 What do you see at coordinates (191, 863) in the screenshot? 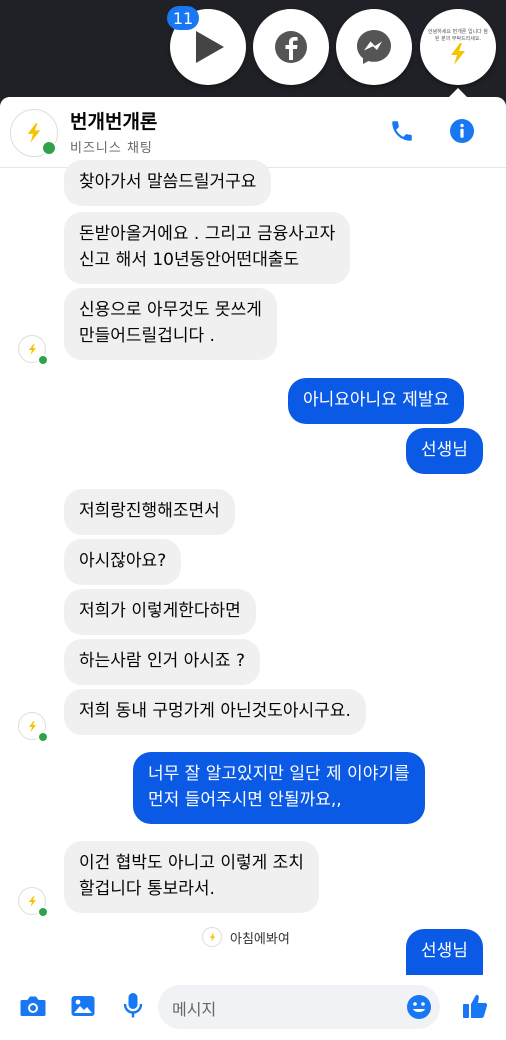
I see `message-text: 이건 협박도 아니고 이렇게 조치` at bounding box center [191, 863].